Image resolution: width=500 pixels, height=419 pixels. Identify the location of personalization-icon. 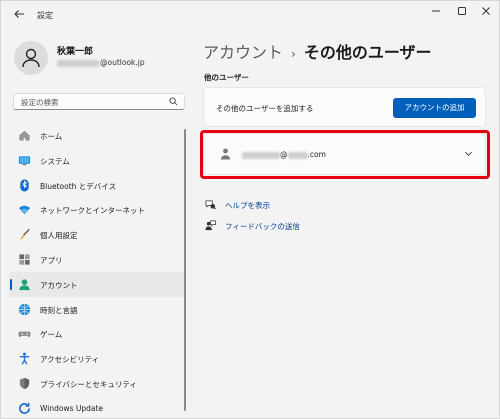
(24, 235).